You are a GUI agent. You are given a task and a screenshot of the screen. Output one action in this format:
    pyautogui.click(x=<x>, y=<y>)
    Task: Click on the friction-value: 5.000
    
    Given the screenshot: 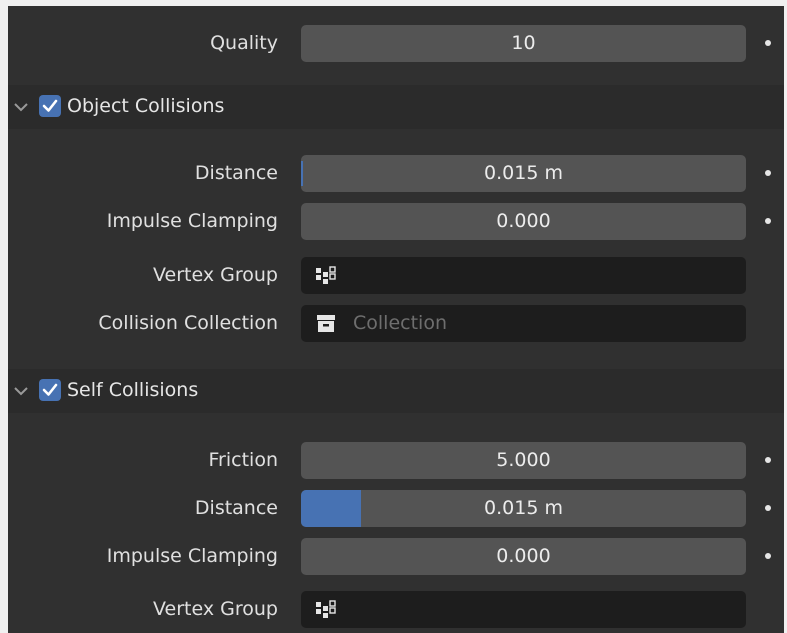 What is the action you would take?
    pyautogui.click(x=523, y=460)
    